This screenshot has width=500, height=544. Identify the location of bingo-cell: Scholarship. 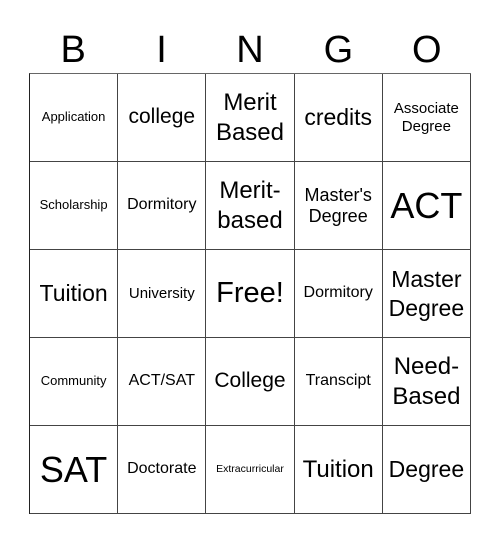
(74, 206).